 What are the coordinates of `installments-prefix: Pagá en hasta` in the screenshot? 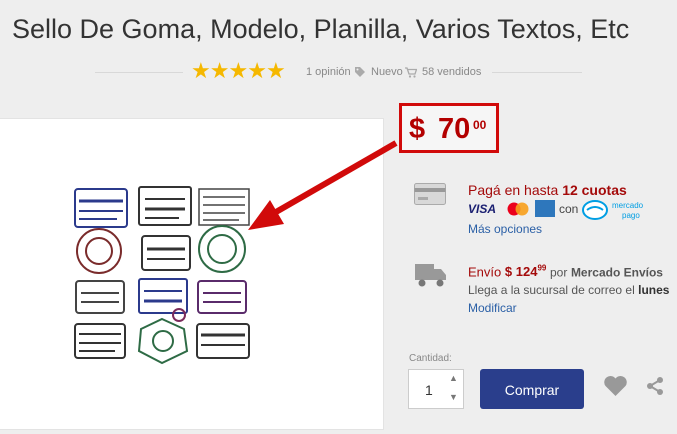 It's located at (513, 190).